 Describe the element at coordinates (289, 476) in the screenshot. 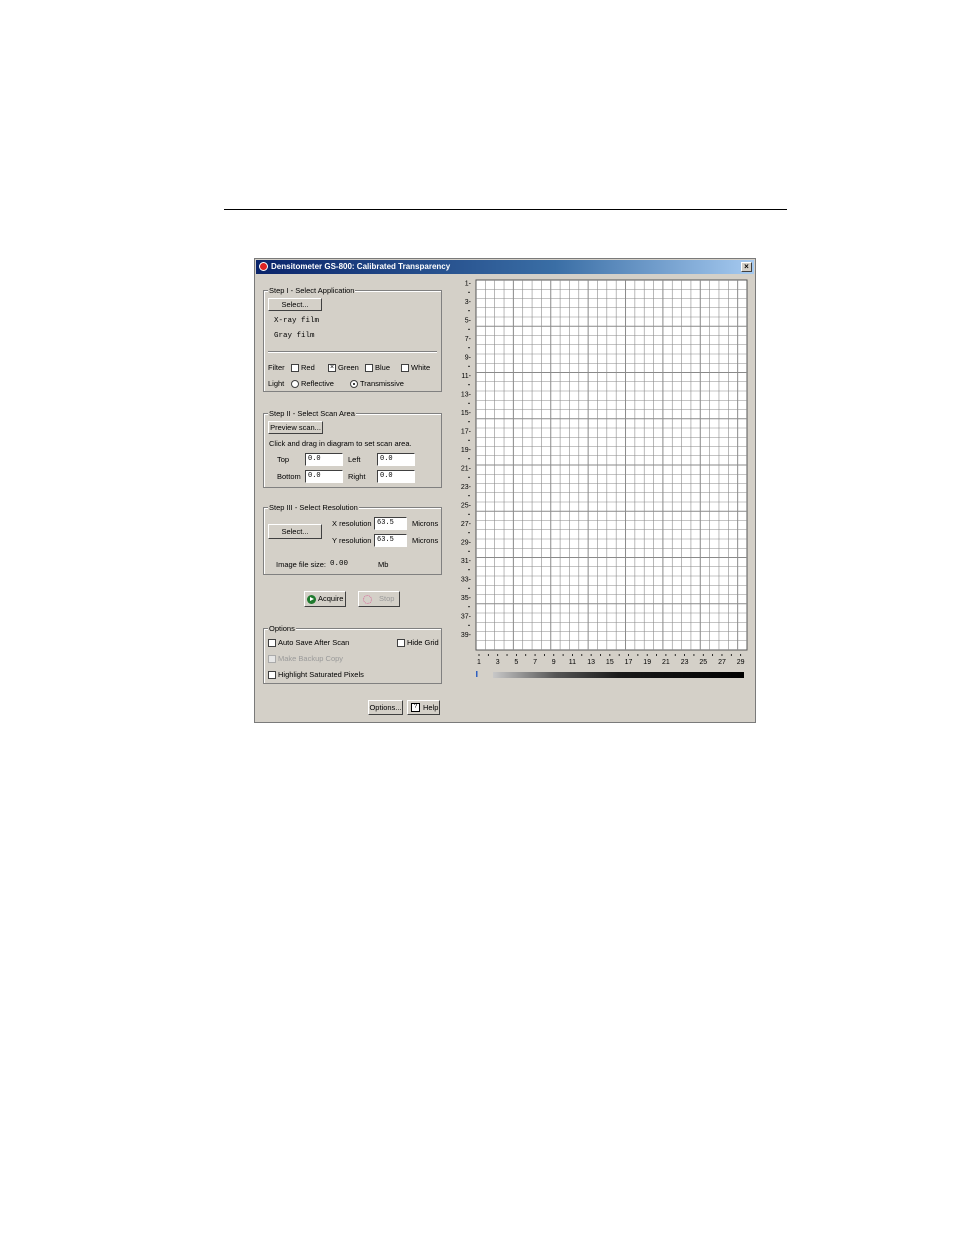

I see `bottom-label: Bottom` at that location.